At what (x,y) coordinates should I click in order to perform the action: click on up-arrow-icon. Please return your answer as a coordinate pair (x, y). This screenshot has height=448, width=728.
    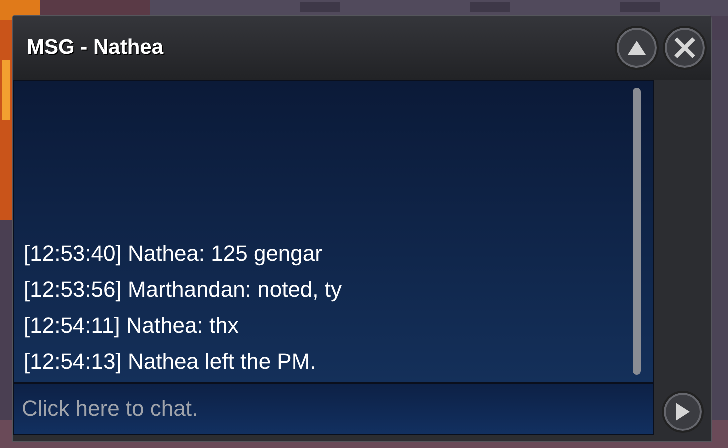
    Looking at the image, I should click on (637, 48).